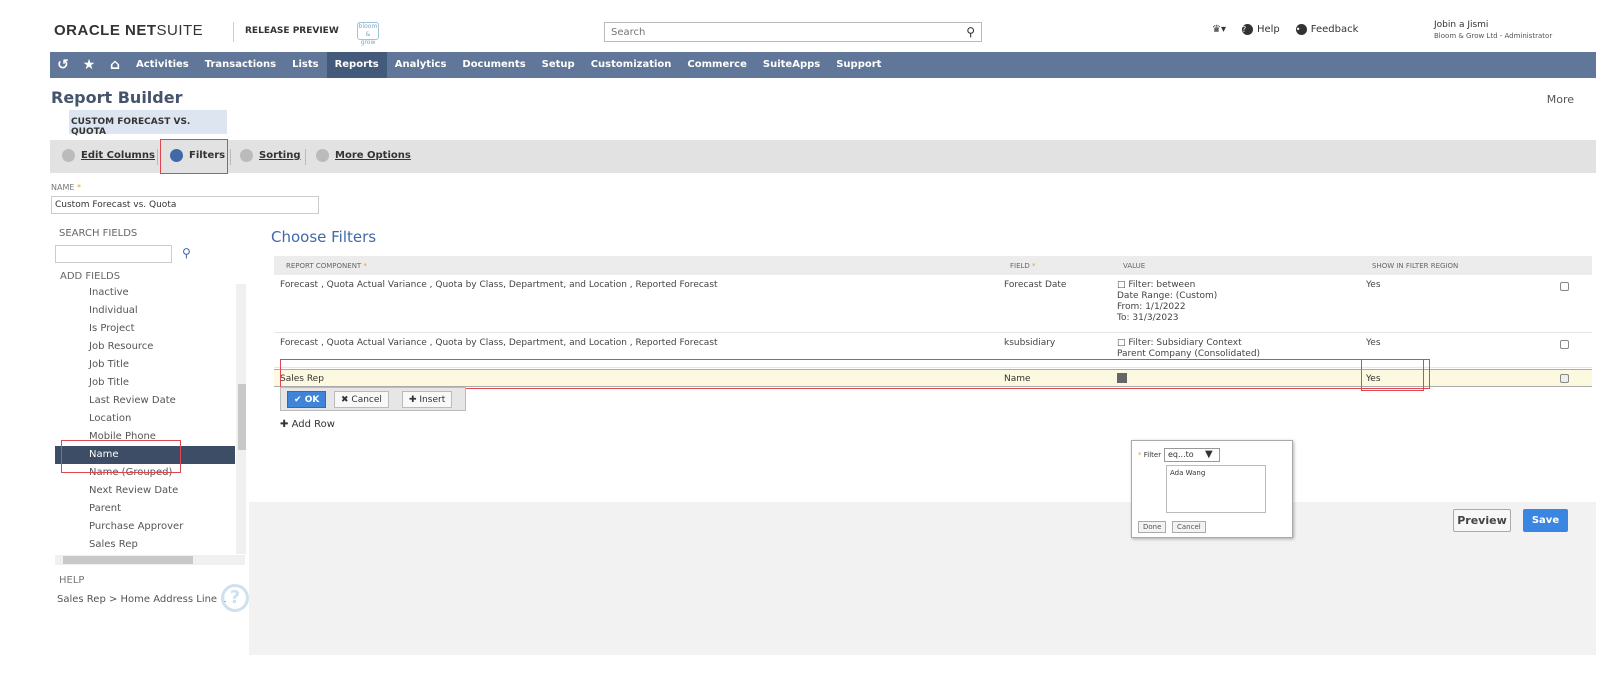 The image size is (1612, 676). What do you see at coordinates (162, 65) in the screenshot?
I see `nav-activities: Activities` at bounding box center [162, 65].